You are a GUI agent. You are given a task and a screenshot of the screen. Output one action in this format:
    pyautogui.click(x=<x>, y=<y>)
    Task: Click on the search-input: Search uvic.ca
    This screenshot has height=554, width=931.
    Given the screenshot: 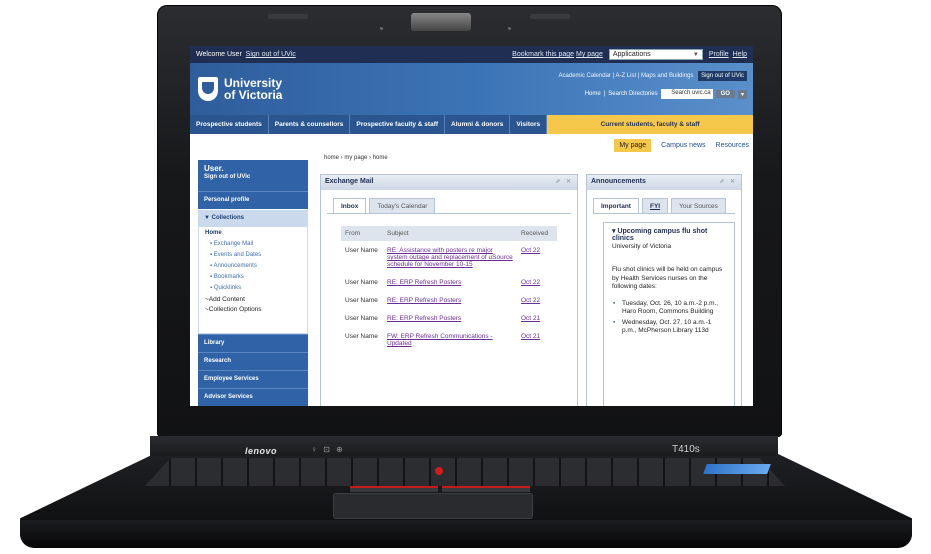 What is the action you would take?
    pyautogui.click(x=686, y=94)
    